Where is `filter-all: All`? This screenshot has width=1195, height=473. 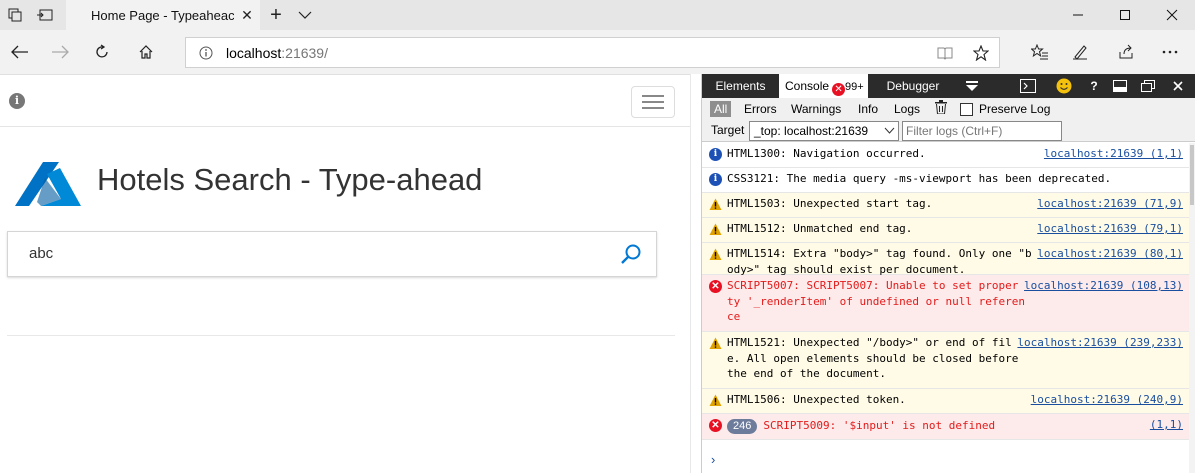 filter-all: All is located at coordinates (721, 109).